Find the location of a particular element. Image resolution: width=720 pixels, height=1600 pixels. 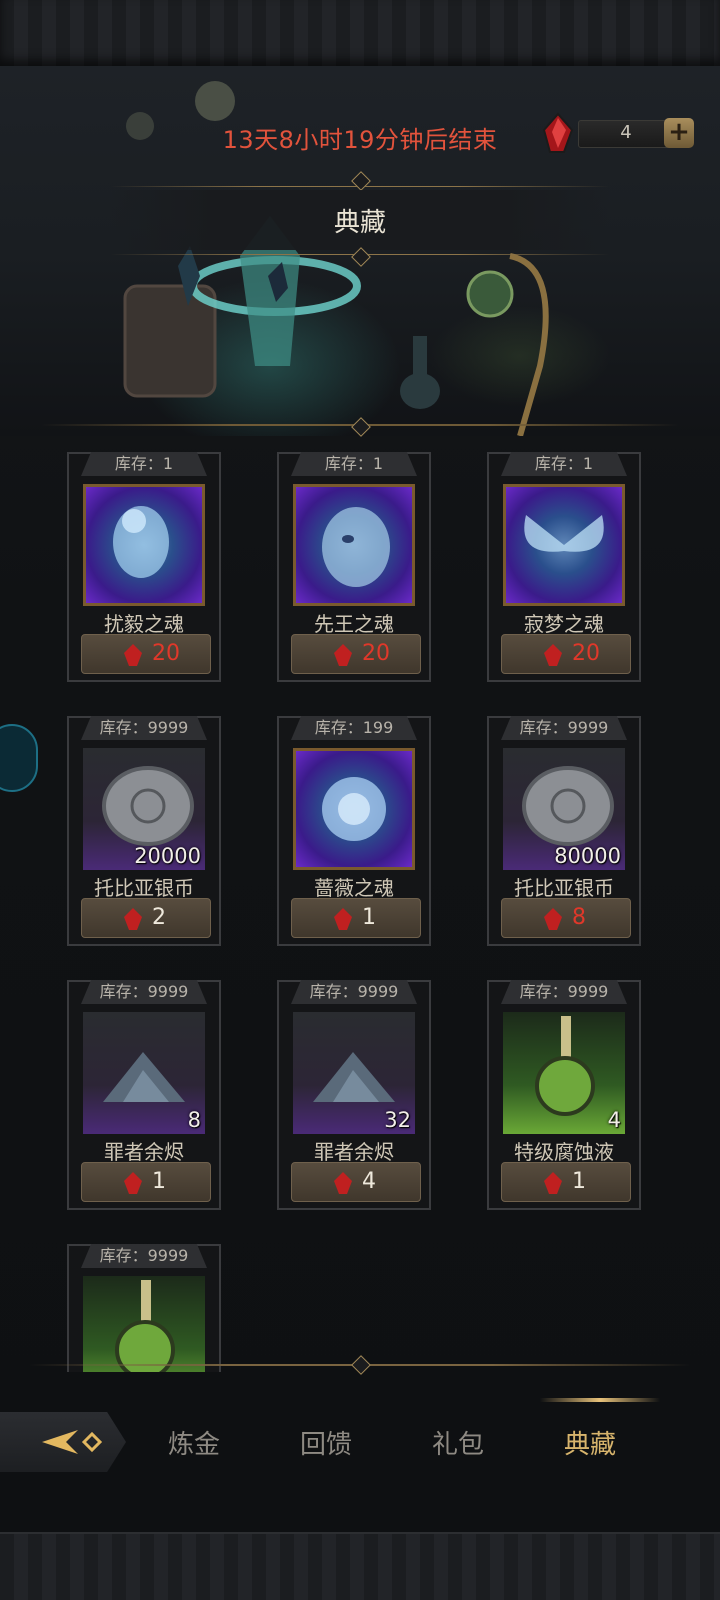

back-button is located at coordinates (63, 1442).